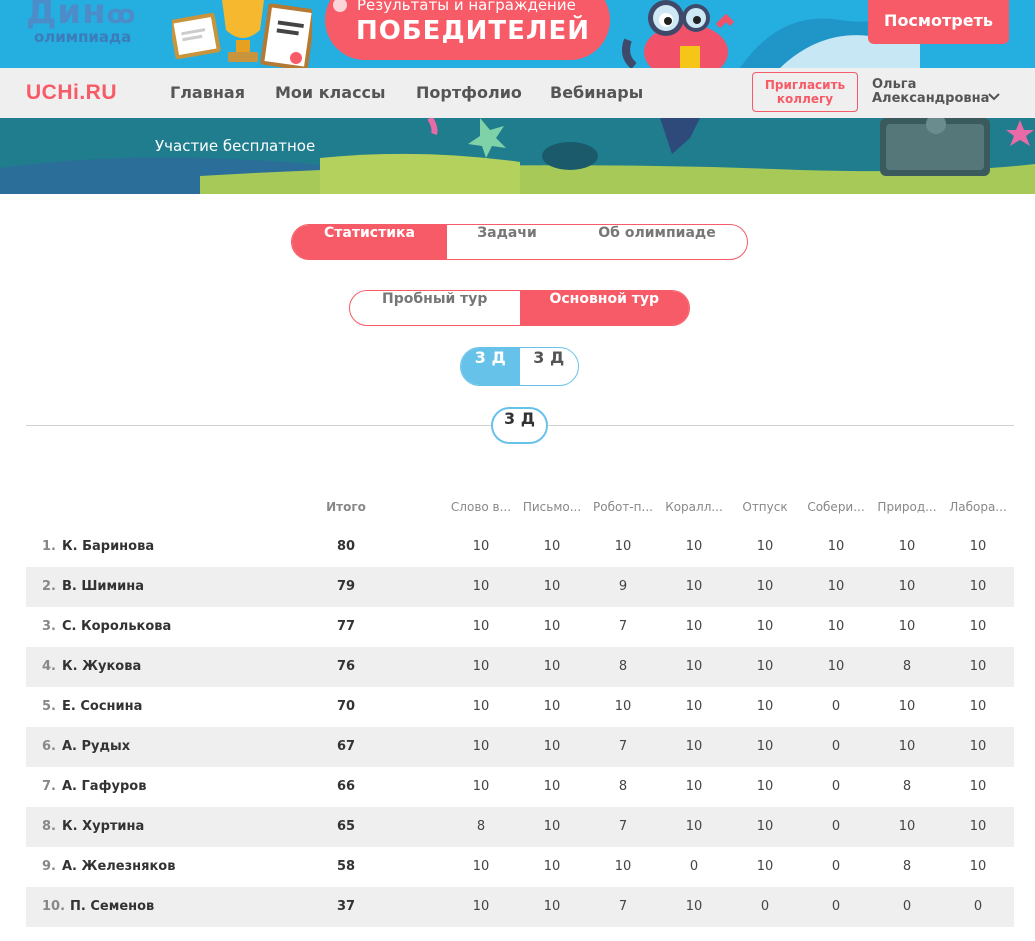  I want to click on table-row: 3. С. Королькова 77 10 10 7 10 10 10 10 10, so click(520, 627).